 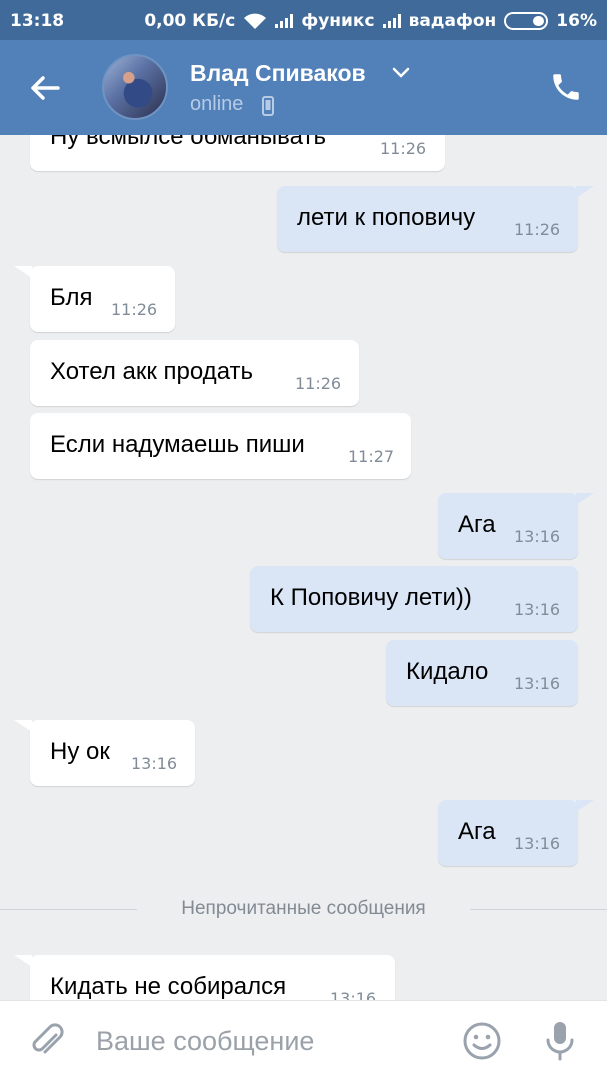 What do you see at coordinates (338, 21) in the screenshot?
I see `carrier-1: фуникс` at bounding box center [338, 21].